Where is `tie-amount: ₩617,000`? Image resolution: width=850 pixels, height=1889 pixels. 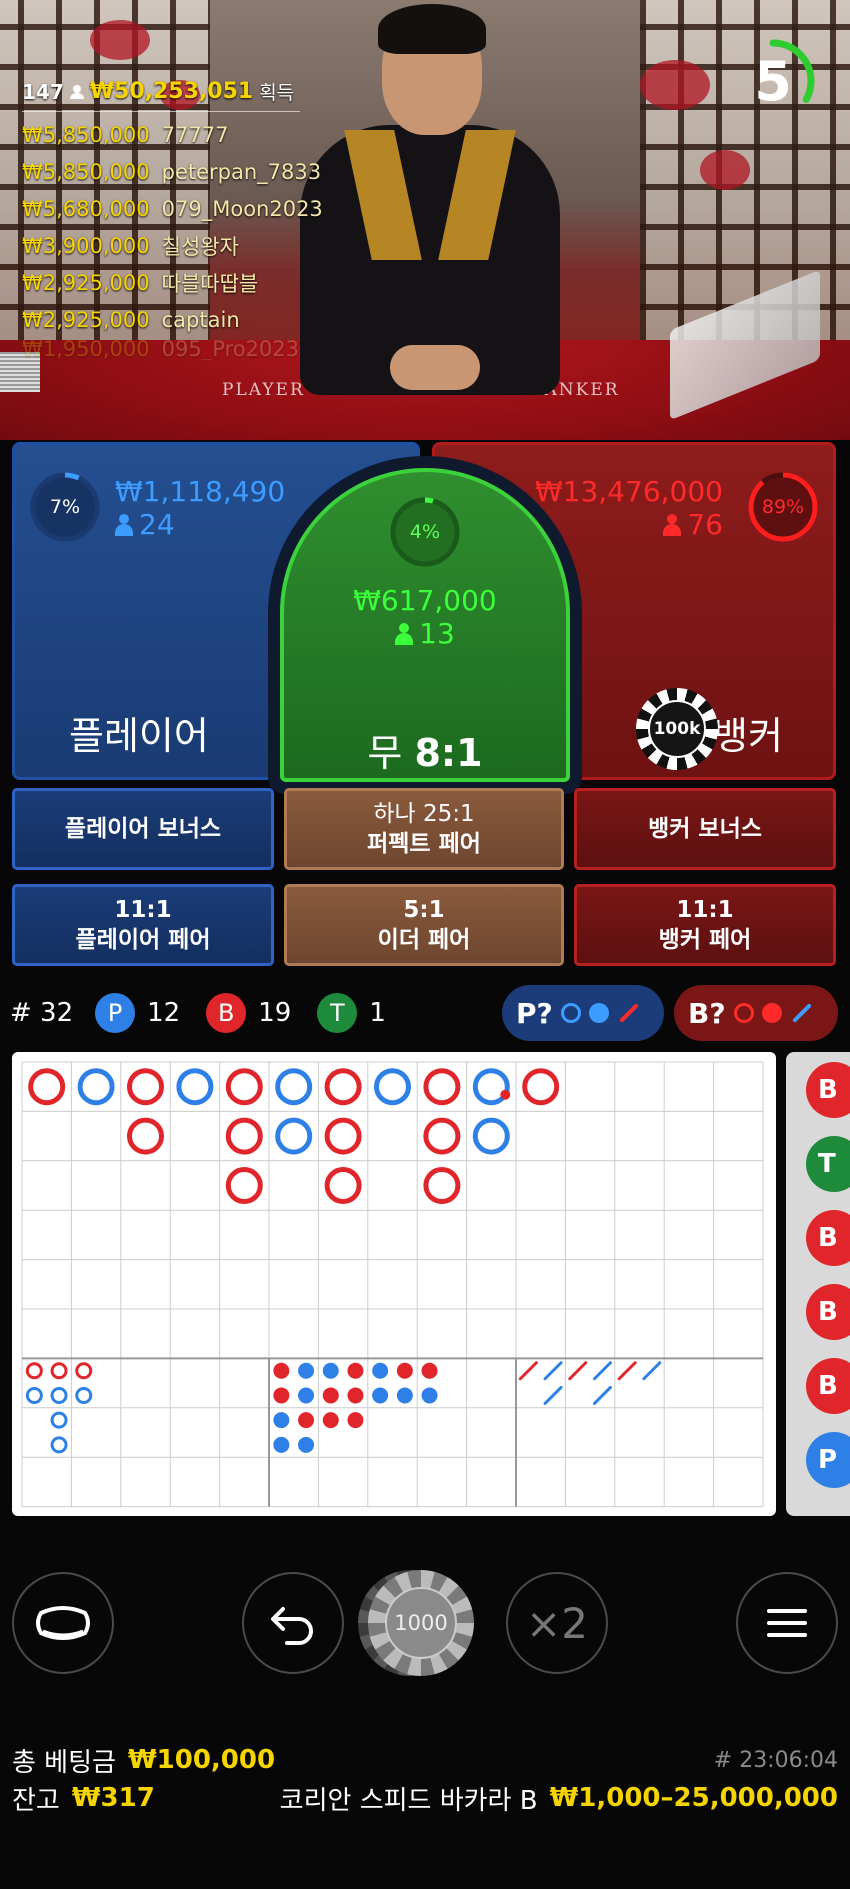 tie-amount: ₩617,000 is located at coordinates (425, 600).